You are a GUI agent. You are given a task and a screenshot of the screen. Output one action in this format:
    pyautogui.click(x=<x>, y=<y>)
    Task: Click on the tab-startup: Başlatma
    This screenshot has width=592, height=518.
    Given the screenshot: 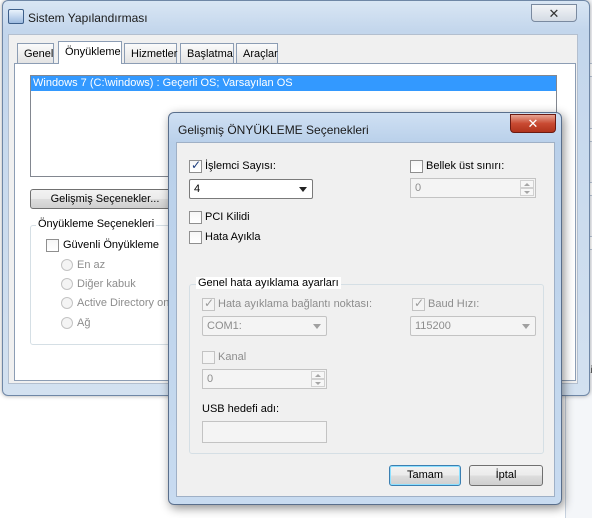 What is the action you would take?
    pyautogui.click(x=207, y=53)
    